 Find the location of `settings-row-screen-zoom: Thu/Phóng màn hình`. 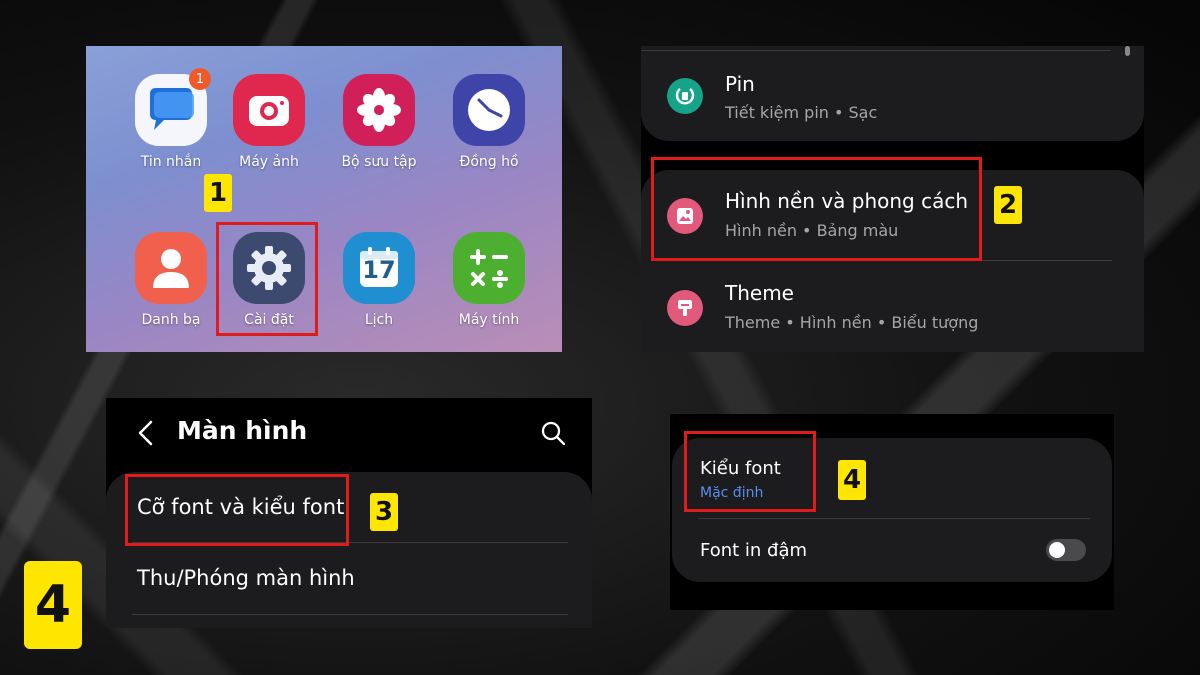

settings-row-screen-zoom: Thu/Phóng màn hình is located at coordinates (246, 578).